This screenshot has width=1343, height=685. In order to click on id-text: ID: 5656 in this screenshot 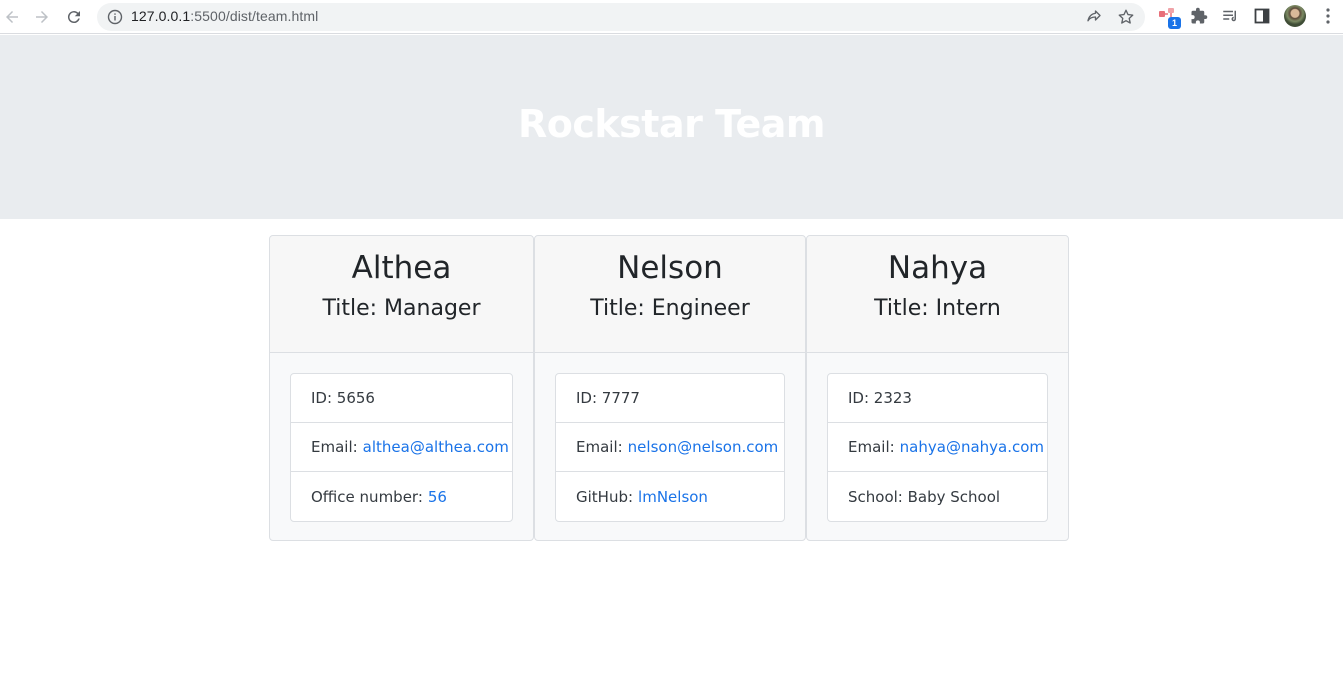, I will do `click(343, 398)`.